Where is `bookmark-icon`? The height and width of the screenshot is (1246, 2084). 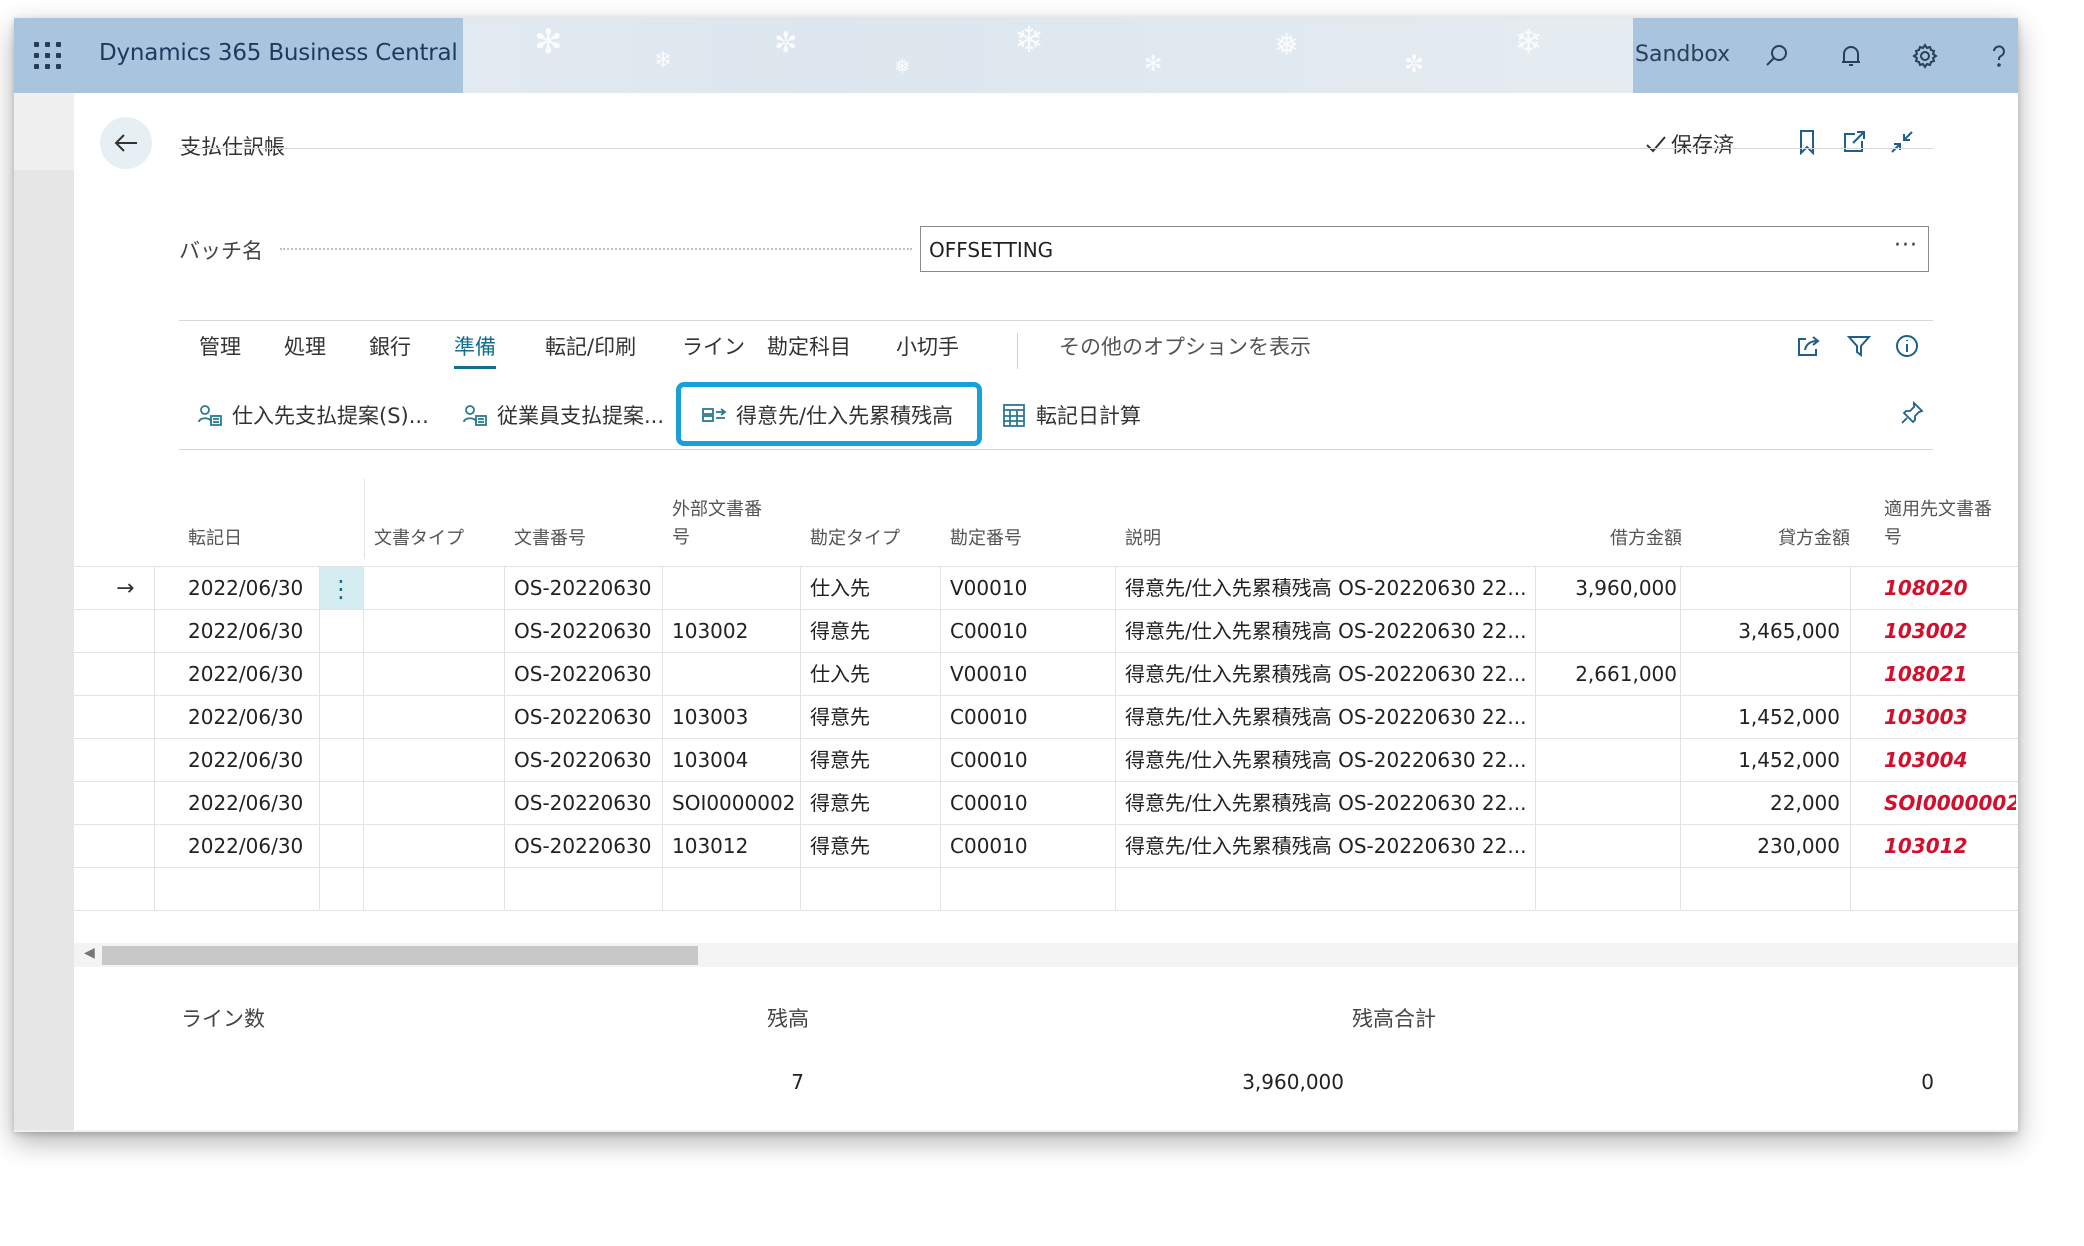
bookmark-icon is located at coordinates (1807, 142).